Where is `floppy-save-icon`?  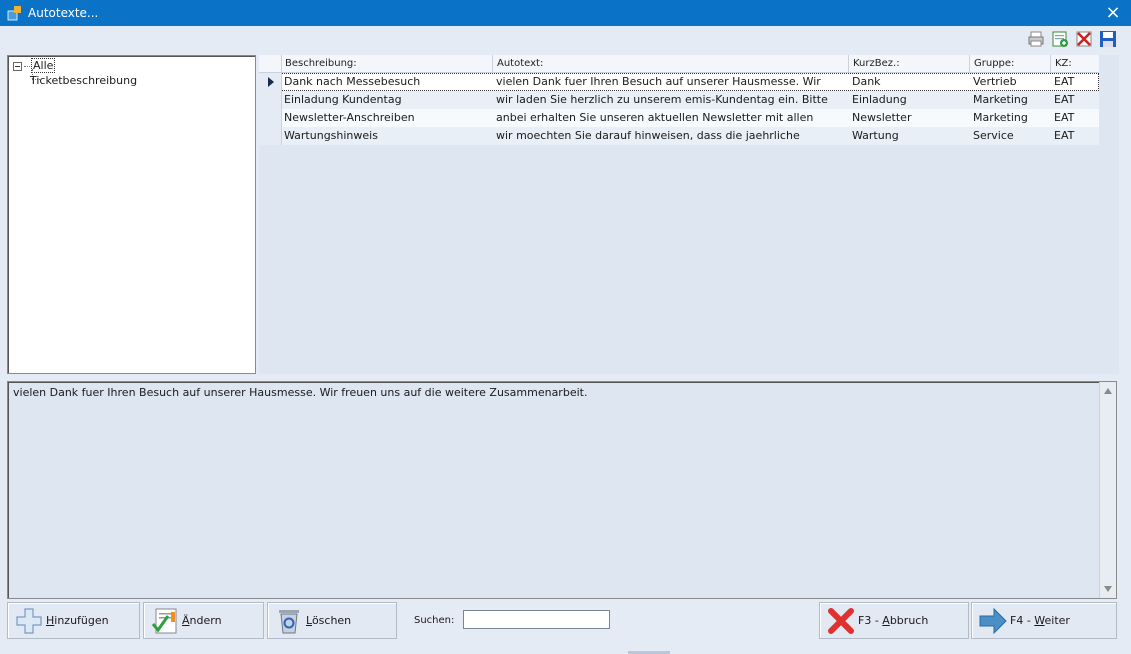 floppy-save-icon is located at coordinates (1108, 39).